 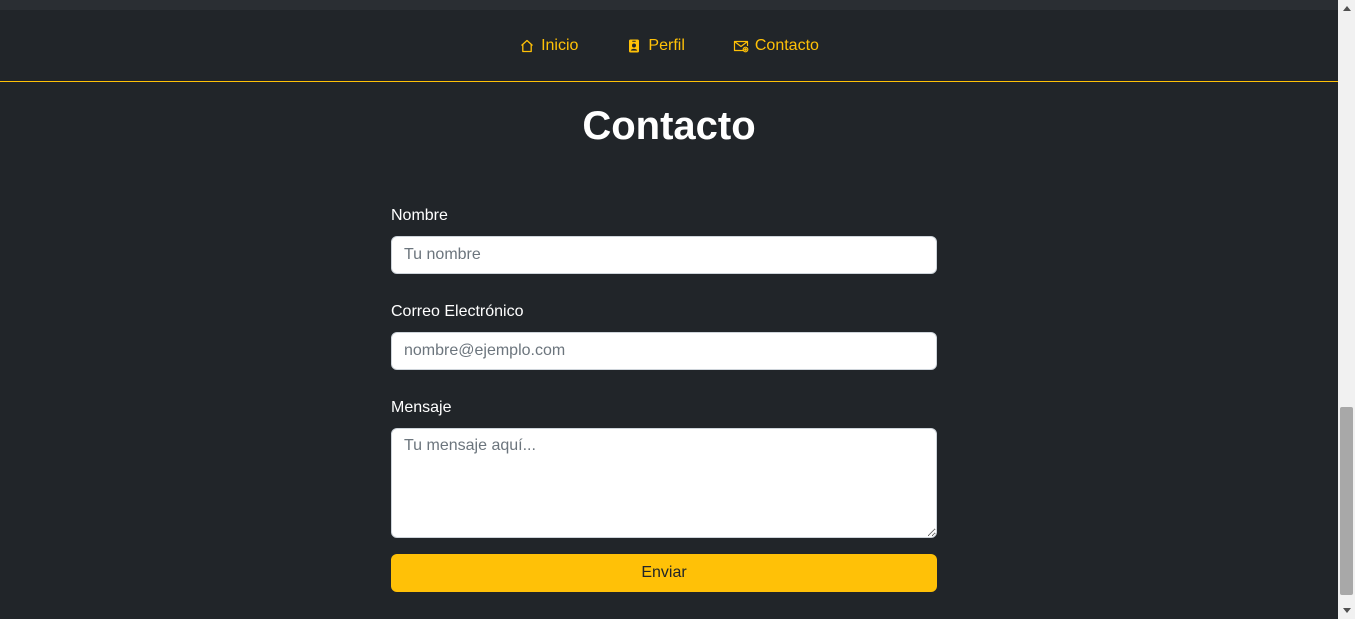 I want to click on envelope-icon, so click(x=741, y=46).